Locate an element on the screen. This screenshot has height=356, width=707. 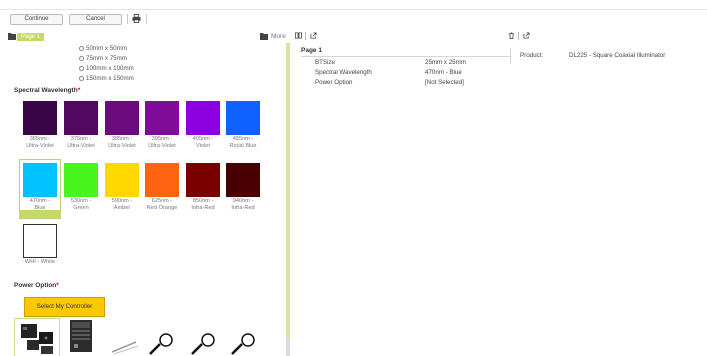
swatch-label: 455nm - Royal Blue is located at coordinates (243, 142).